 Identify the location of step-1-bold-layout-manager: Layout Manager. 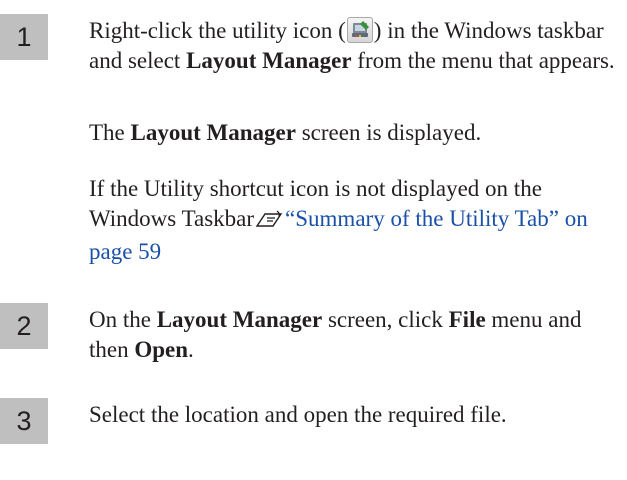
(269, 60).